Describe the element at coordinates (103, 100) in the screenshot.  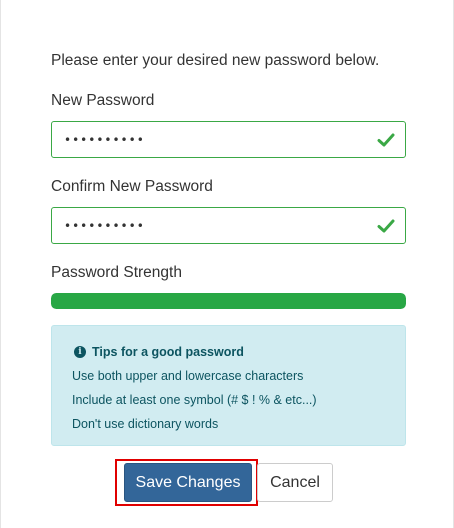
I see `new-password-label: New Password` at that location.